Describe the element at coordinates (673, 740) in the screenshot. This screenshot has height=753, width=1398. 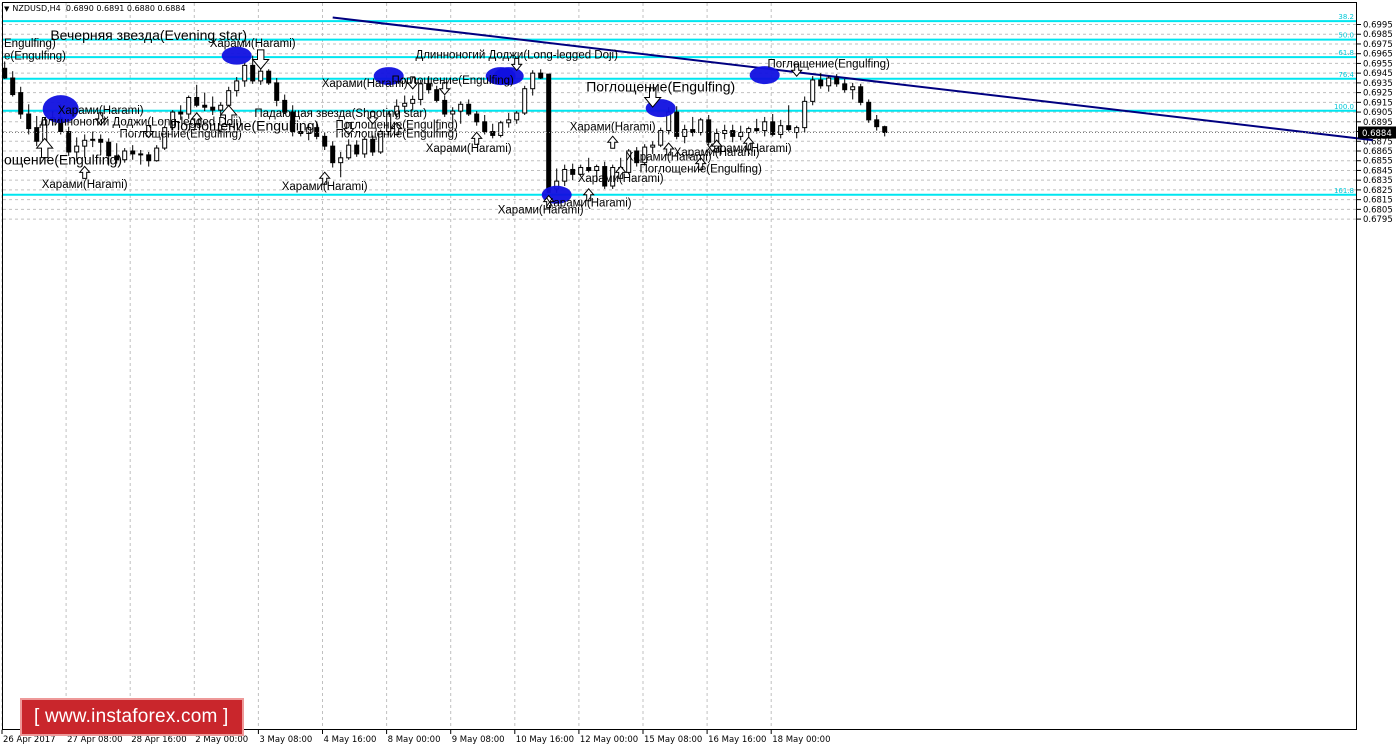
I see `x-tick-label: 15 May 08:00` at that location.